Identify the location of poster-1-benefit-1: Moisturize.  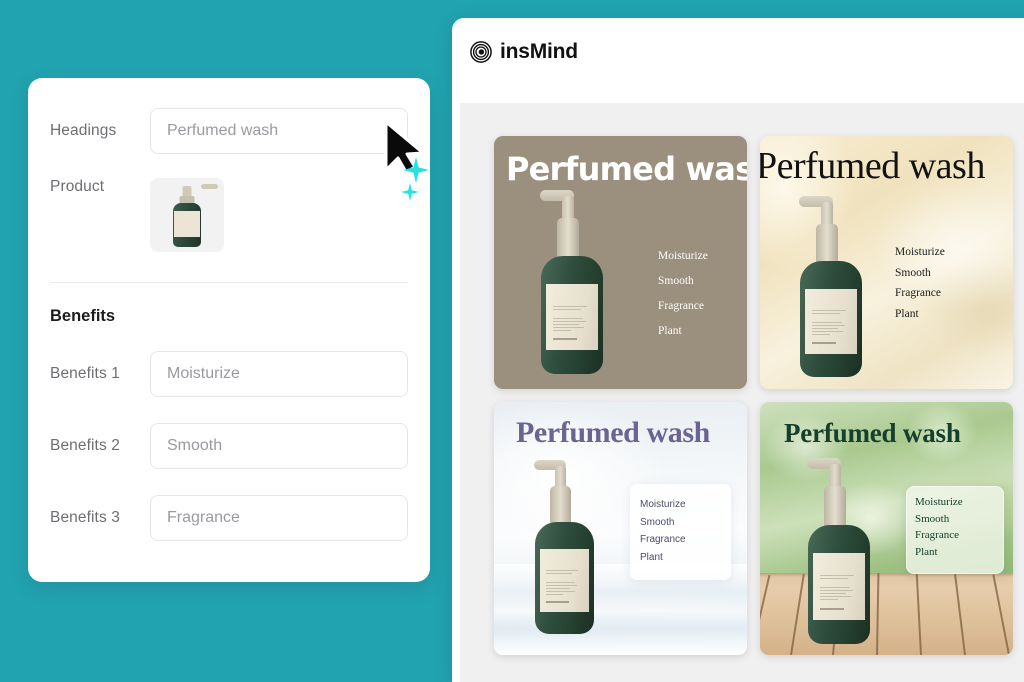
(683, 256).